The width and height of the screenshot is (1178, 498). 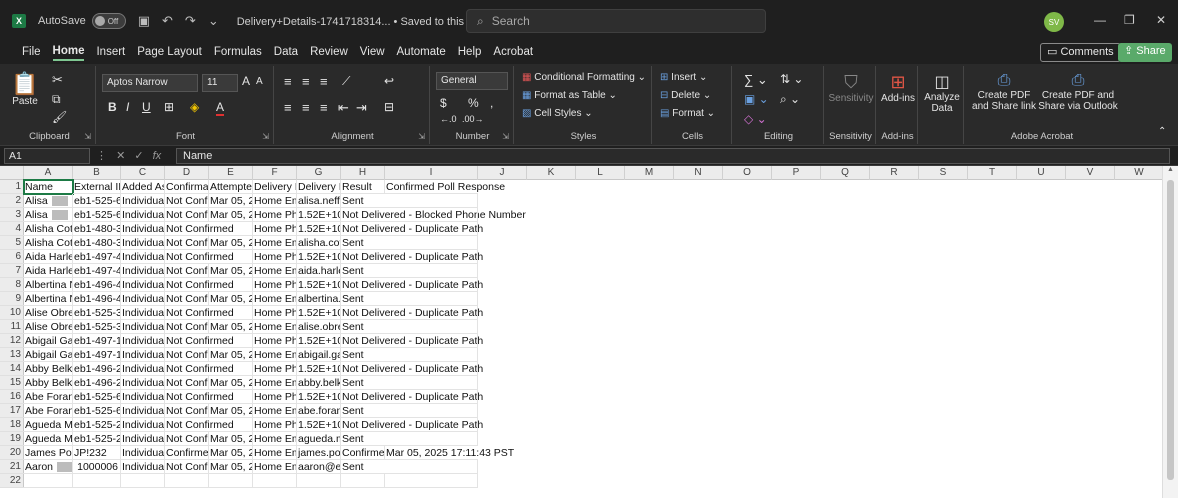 I want to click on cell-b9: eb1-496-4, so click(x=97, y=299).